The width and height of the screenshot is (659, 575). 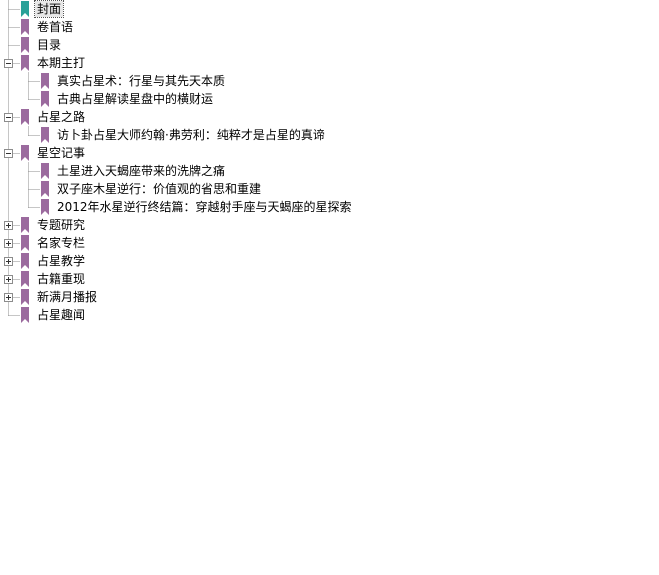 I want to click on tree-item: 本期主打, so click(x=329, y=63).